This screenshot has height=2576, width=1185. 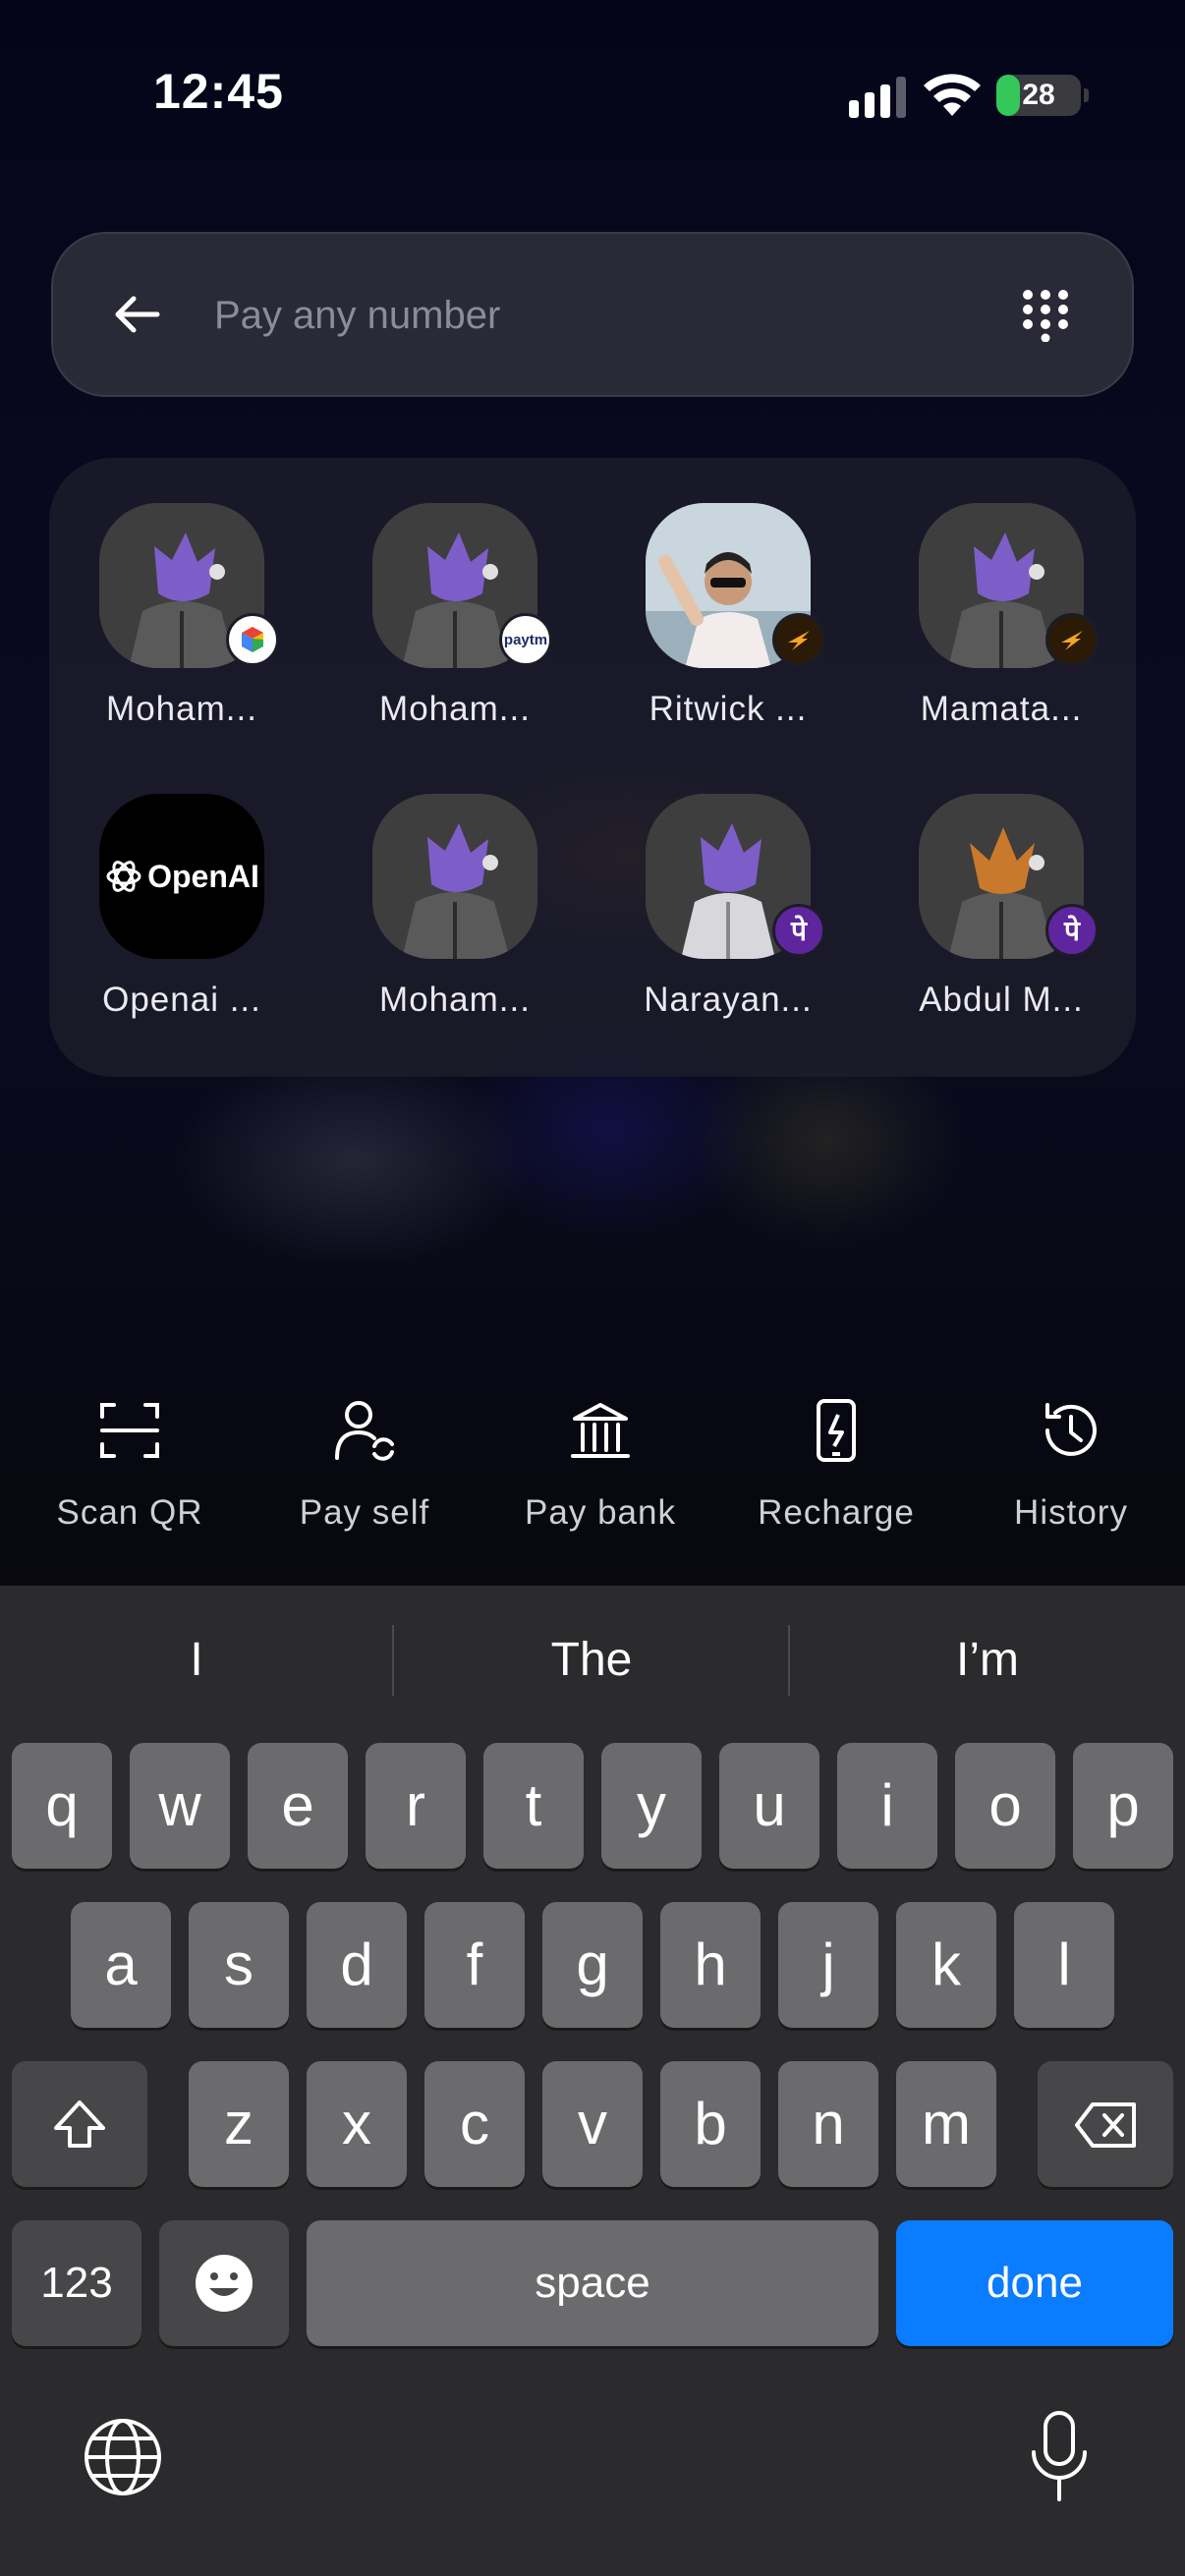 What do you see at coordinates (526, 639) in the screenshot?
I see `paytm-badge-icon: paytm` at bounding box center [526, 639].